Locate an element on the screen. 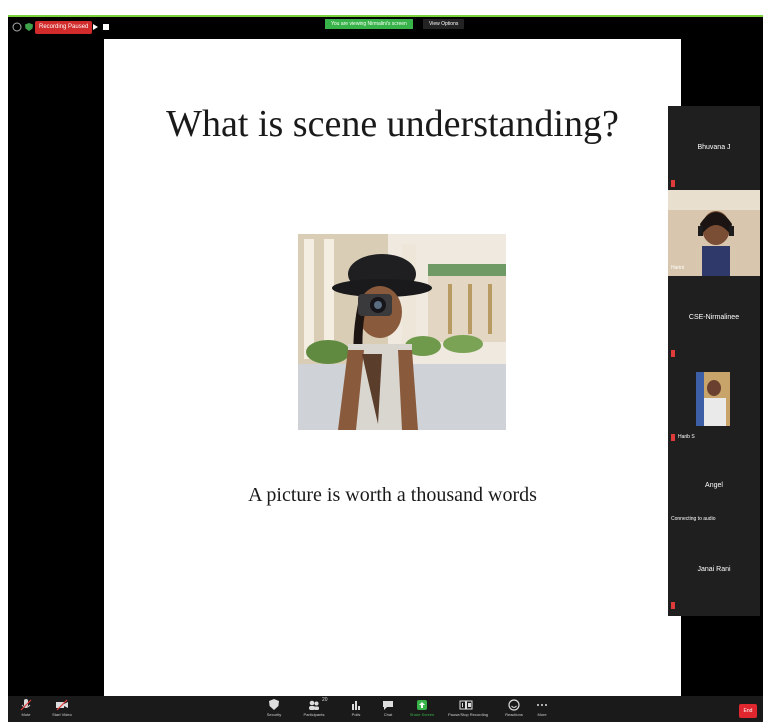  reaction-icon is located at coordinates (514, 705).